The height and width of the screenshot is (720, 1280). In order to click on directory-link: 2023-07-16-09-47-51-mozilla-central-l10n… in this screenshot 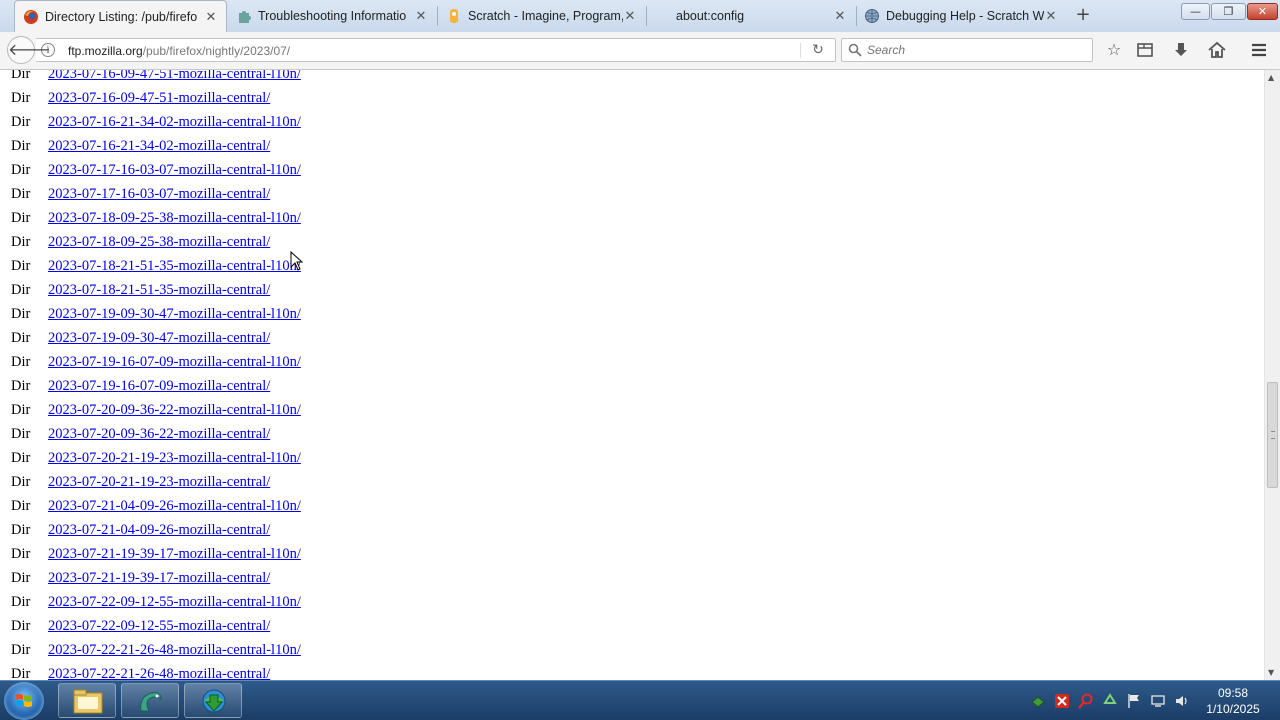, I will do `click(174, 76)`.